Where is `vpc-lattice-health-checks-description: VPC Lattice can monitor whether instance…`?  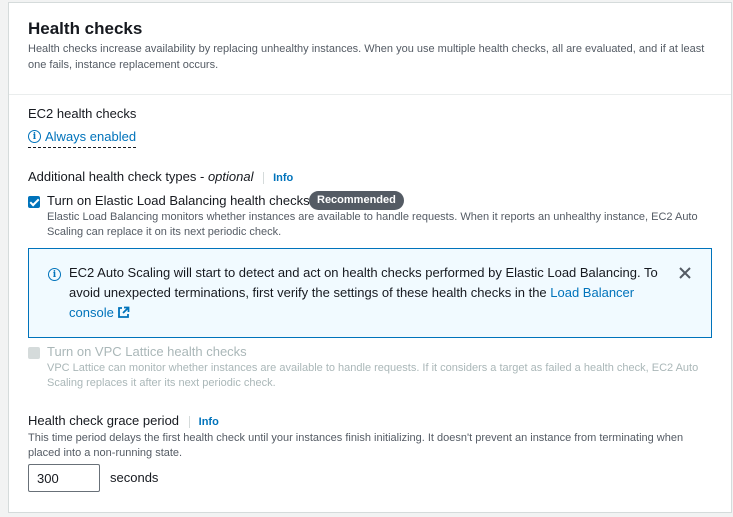
vpc-lattice-health-checks-description: VPC Lattice can monitor whether instance… is located at coordinates (373, 375).